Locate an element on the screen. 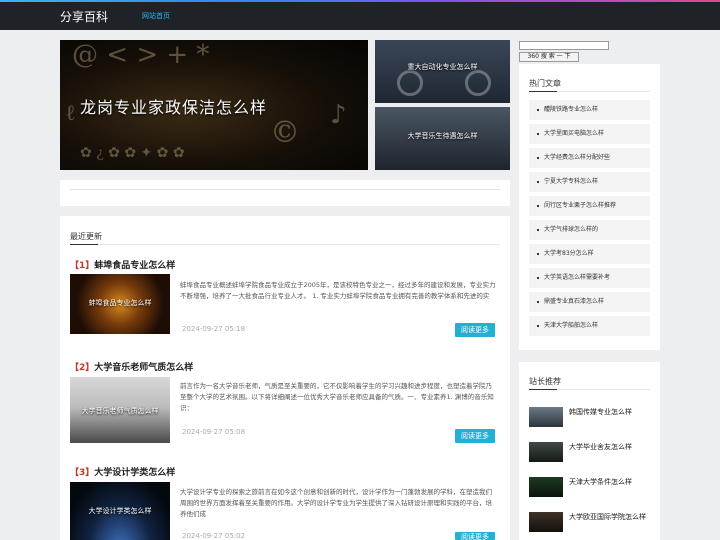  article-thumbnail: 大学设计学类怎么样 is located at coordinates (120, 511).